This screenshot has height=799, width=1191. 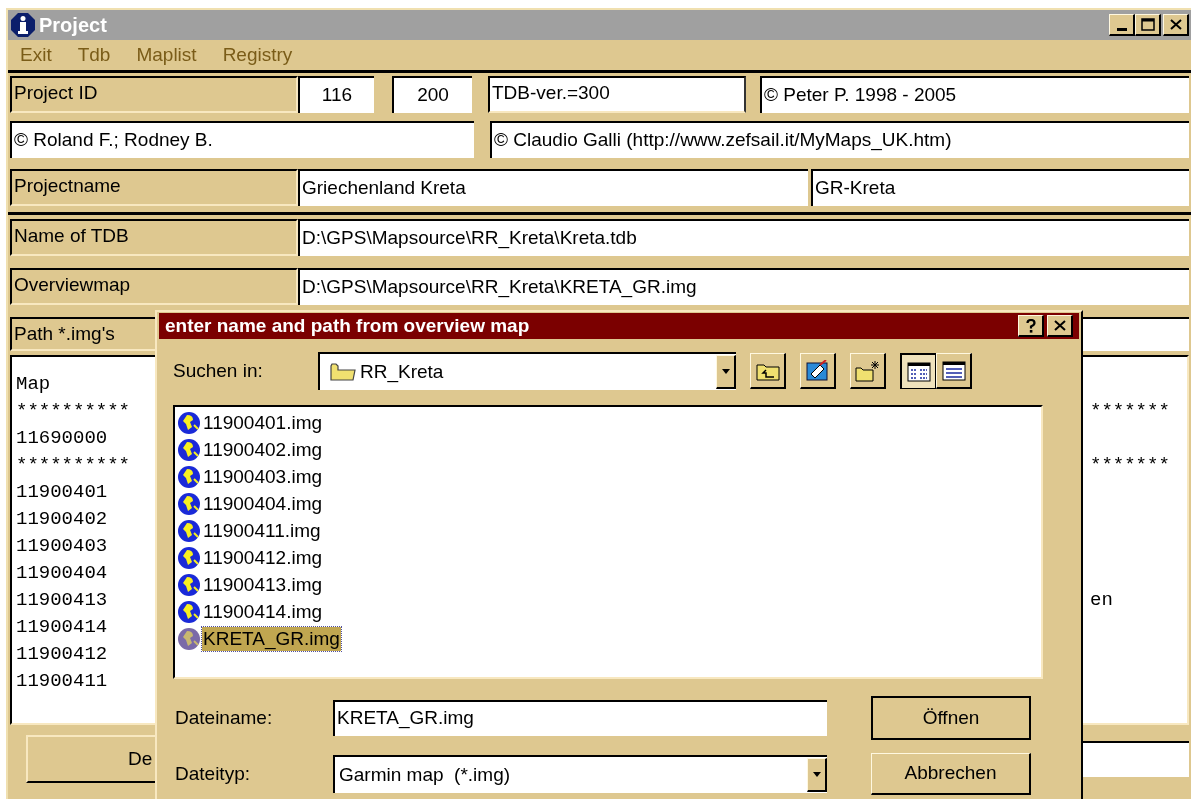 I want to click on list-line: 11900401, so click(x=62, y=492).